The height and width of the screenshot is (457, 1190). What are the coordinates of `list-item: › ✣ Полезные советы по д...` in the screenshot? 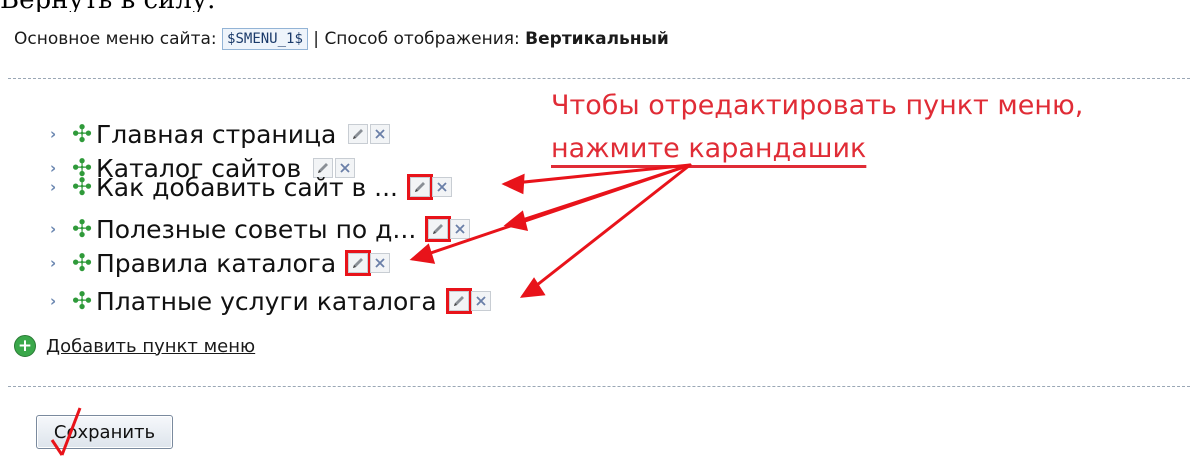 It's located at (260, 229).